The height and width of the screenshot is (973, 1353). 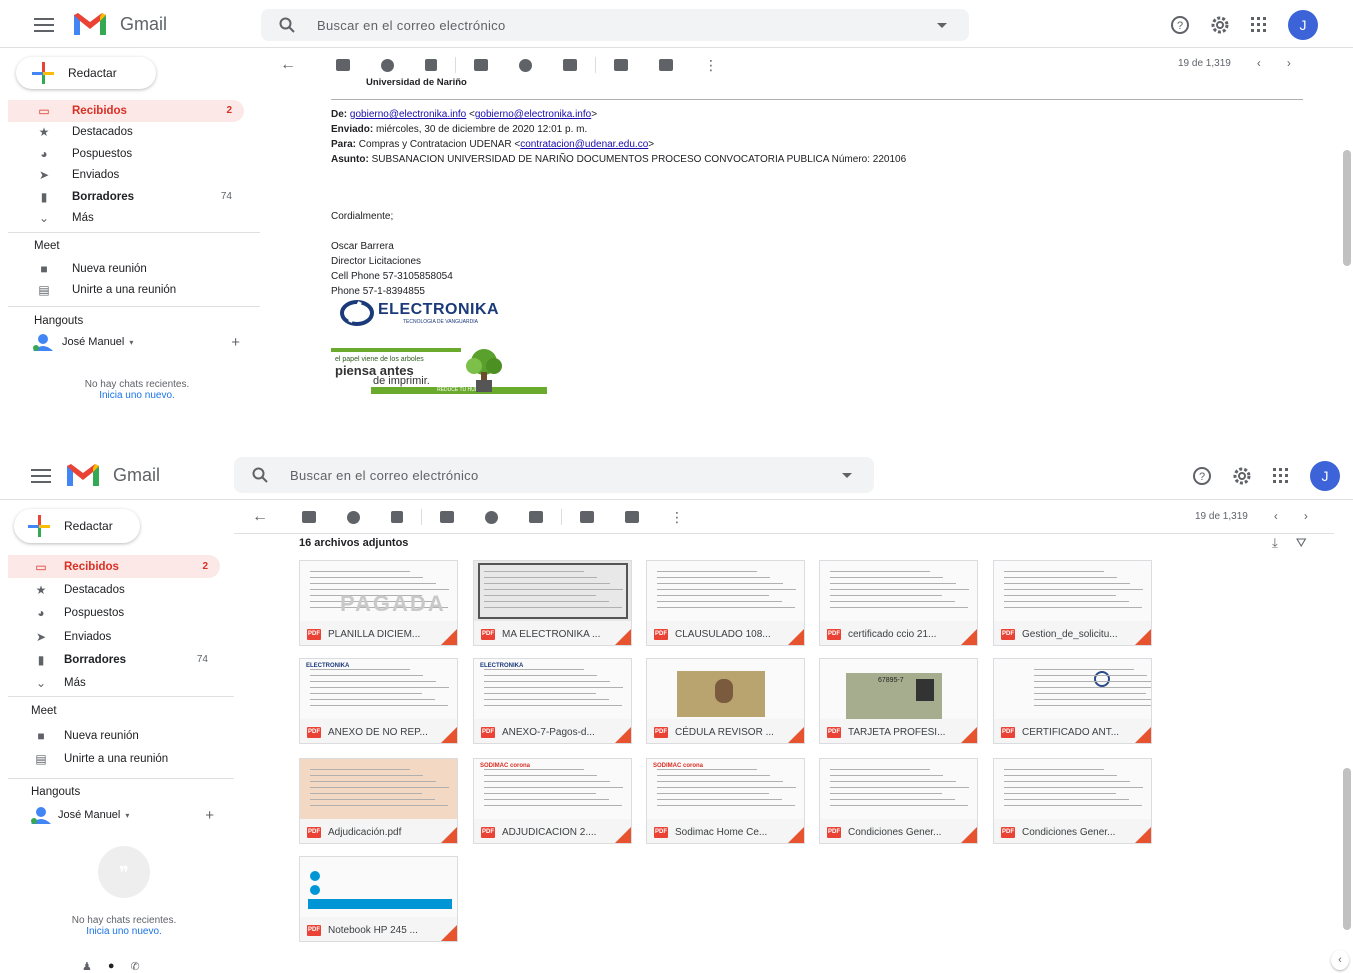 I want to click on save-to-drive-icon: ⛛, so click(x=1301, y=543).